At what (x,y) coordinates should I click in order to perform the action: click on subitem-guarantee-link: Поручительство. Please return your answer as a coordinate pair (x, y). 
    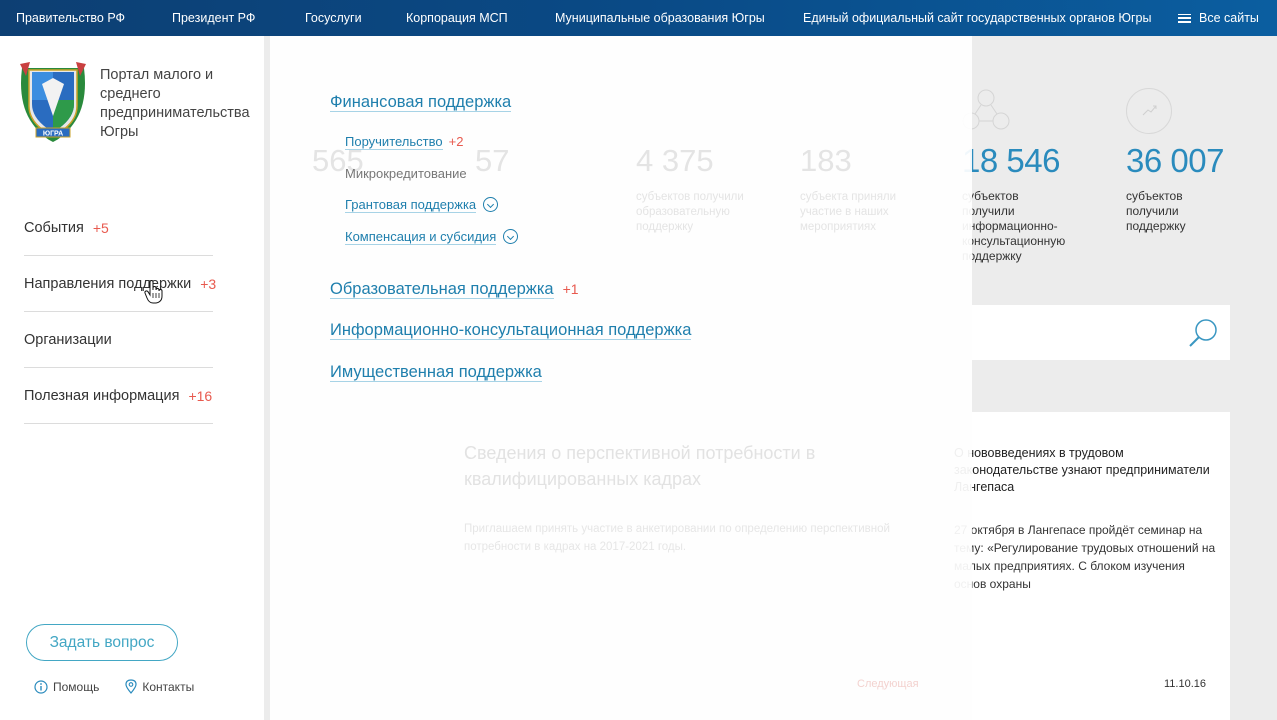
    Looking at the image, I should click on (394, 142).